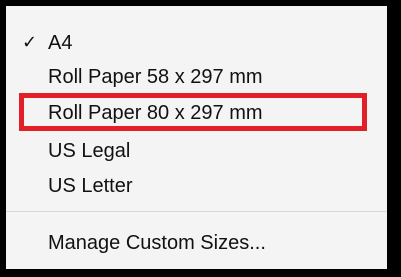  I want to click on menu-separator, so click(196, 211).